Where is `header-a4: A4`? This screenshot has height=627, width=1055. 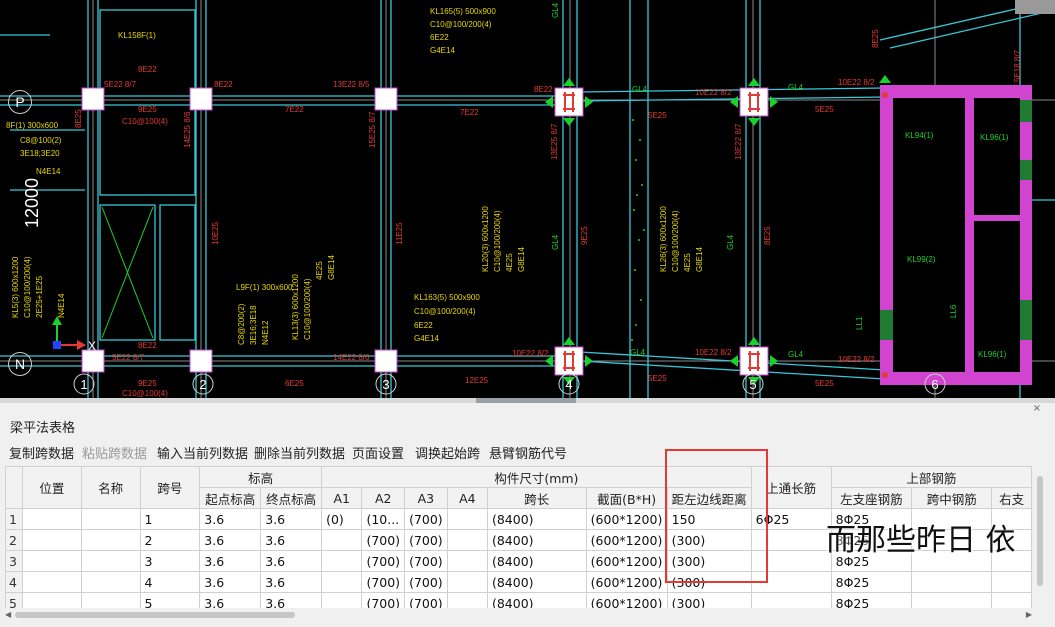 header-a4: A4 is located at coordinates (467, 498).